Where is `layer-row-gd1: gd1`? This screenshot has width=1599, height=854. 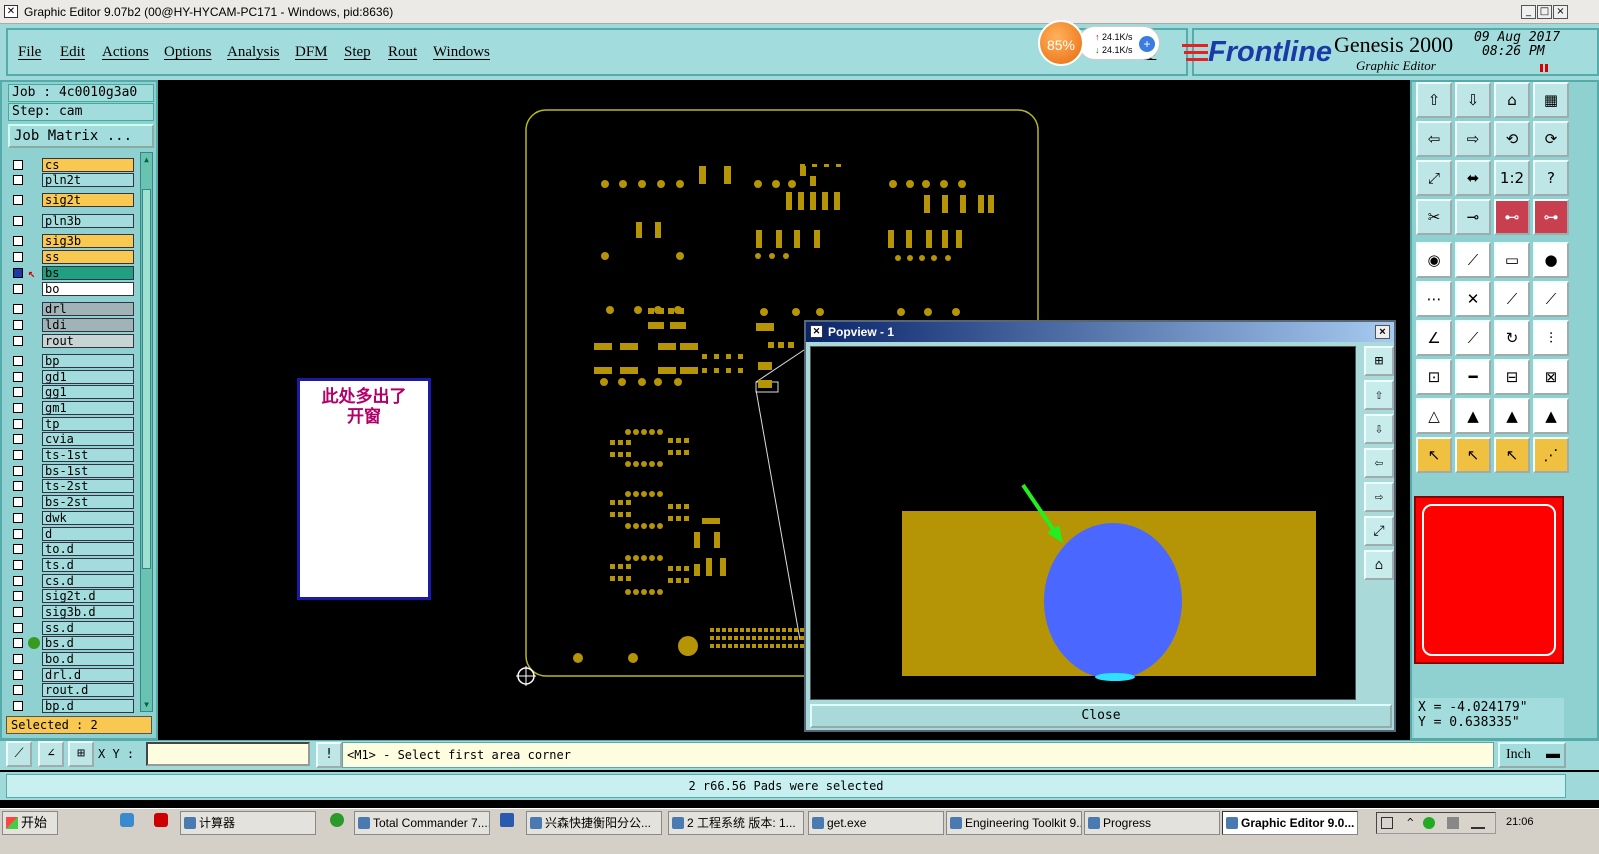
layer-row-gd1: gd1 is located at coordinates (75, 377).